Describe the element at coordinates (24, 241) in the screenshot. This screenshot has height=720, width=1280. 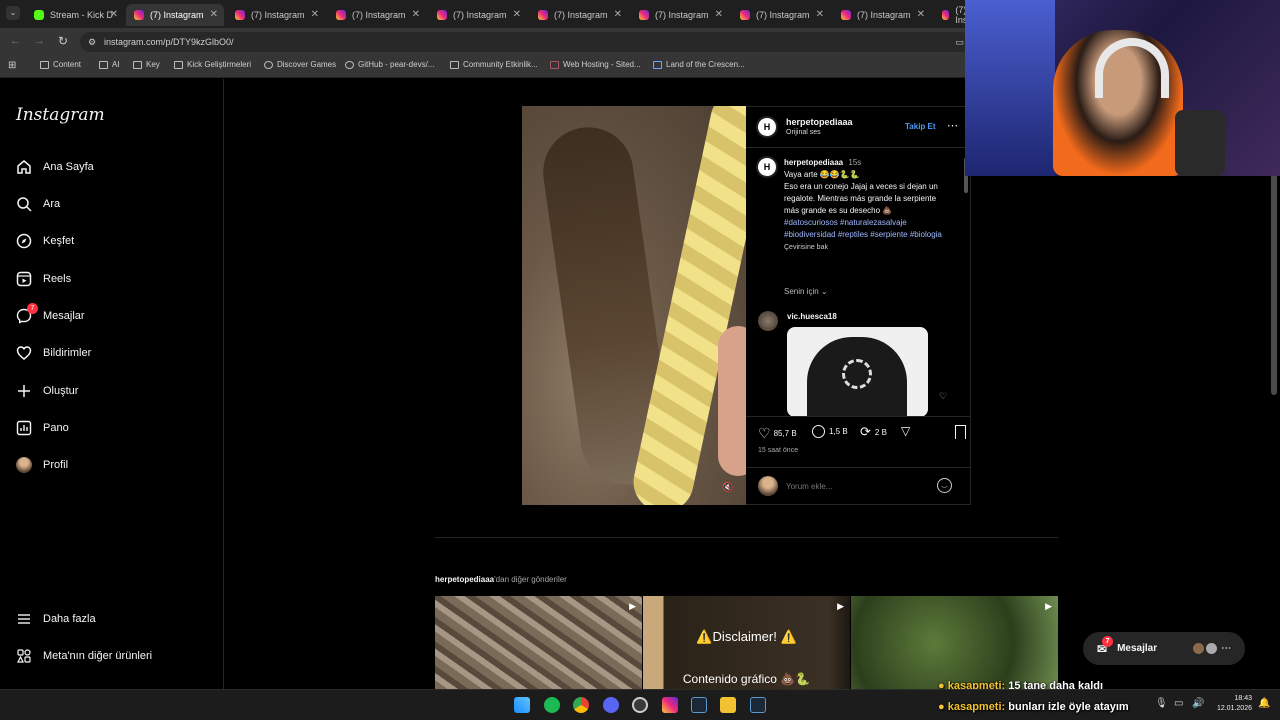
I see `compass-icon` at that location.